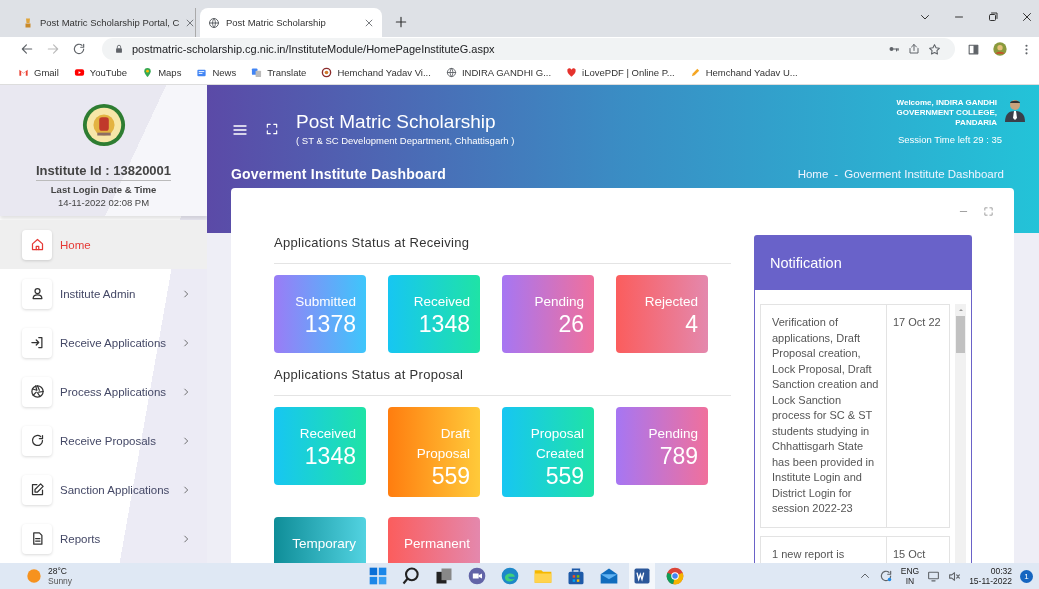 This screenshot has height=589, width=1039. I want to click on language-indicator: ENG IN, so click(910, 576).